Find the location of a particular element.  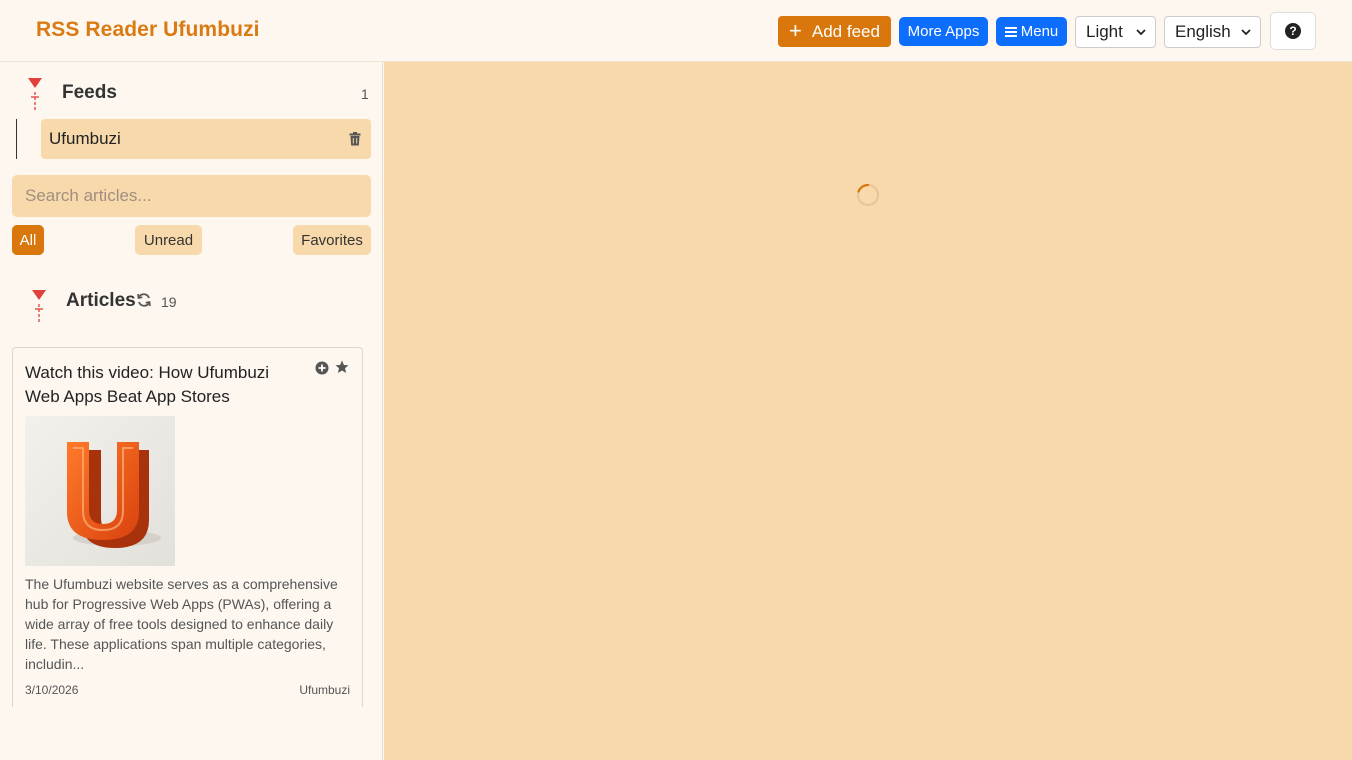

filter-favorites-button: Favorites is located at coordinates (332, 240).